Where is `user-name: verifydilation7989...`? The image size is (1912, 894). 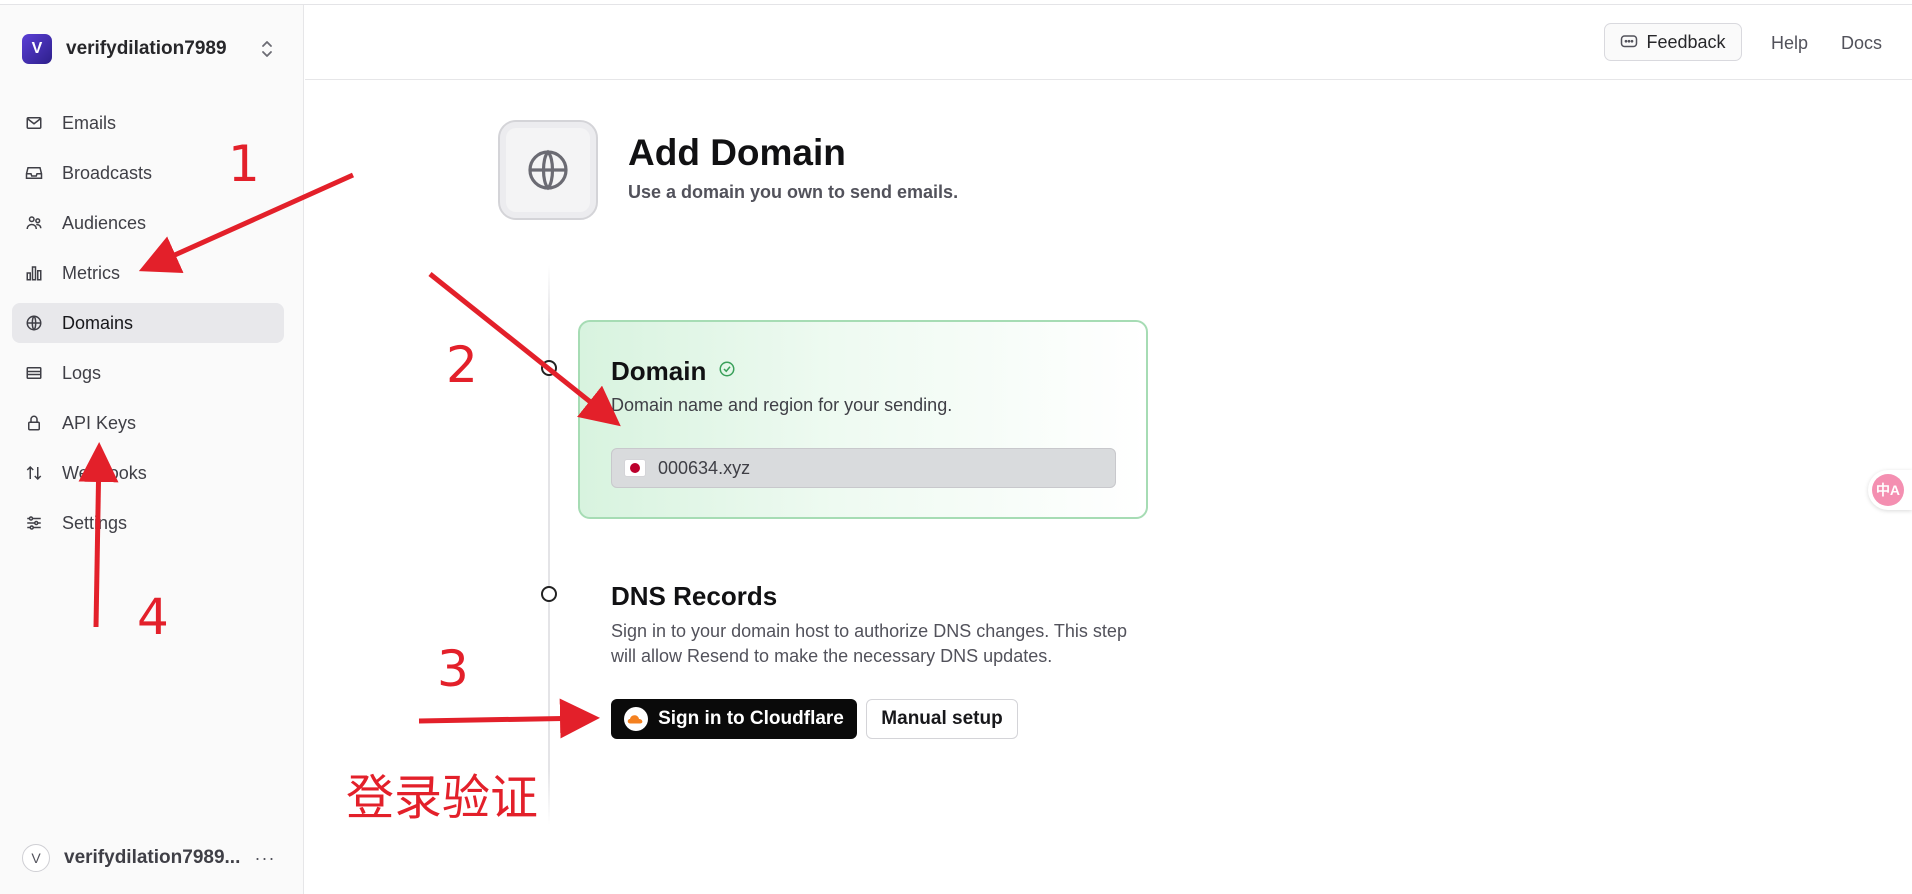 user-name: verifydilation7989... is located at coordinates (152, 857).